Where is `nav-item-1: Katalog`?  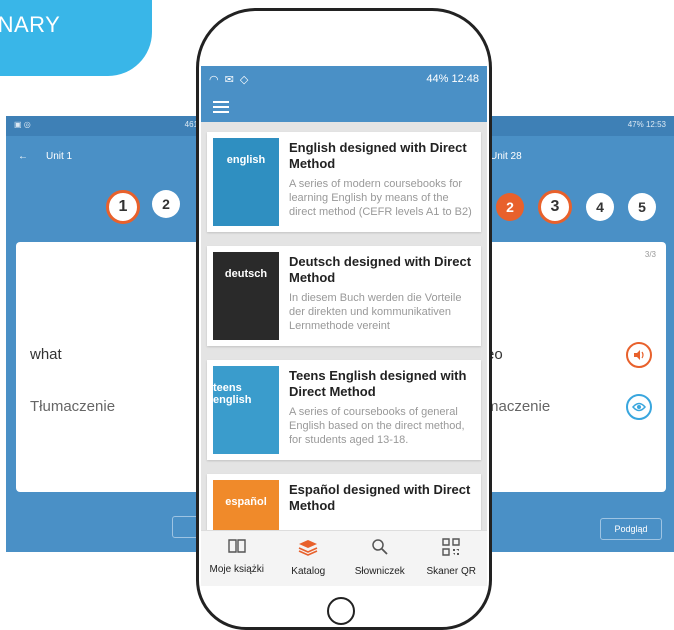 nav-item-1: Katalog is located at coordinates (309, 558).